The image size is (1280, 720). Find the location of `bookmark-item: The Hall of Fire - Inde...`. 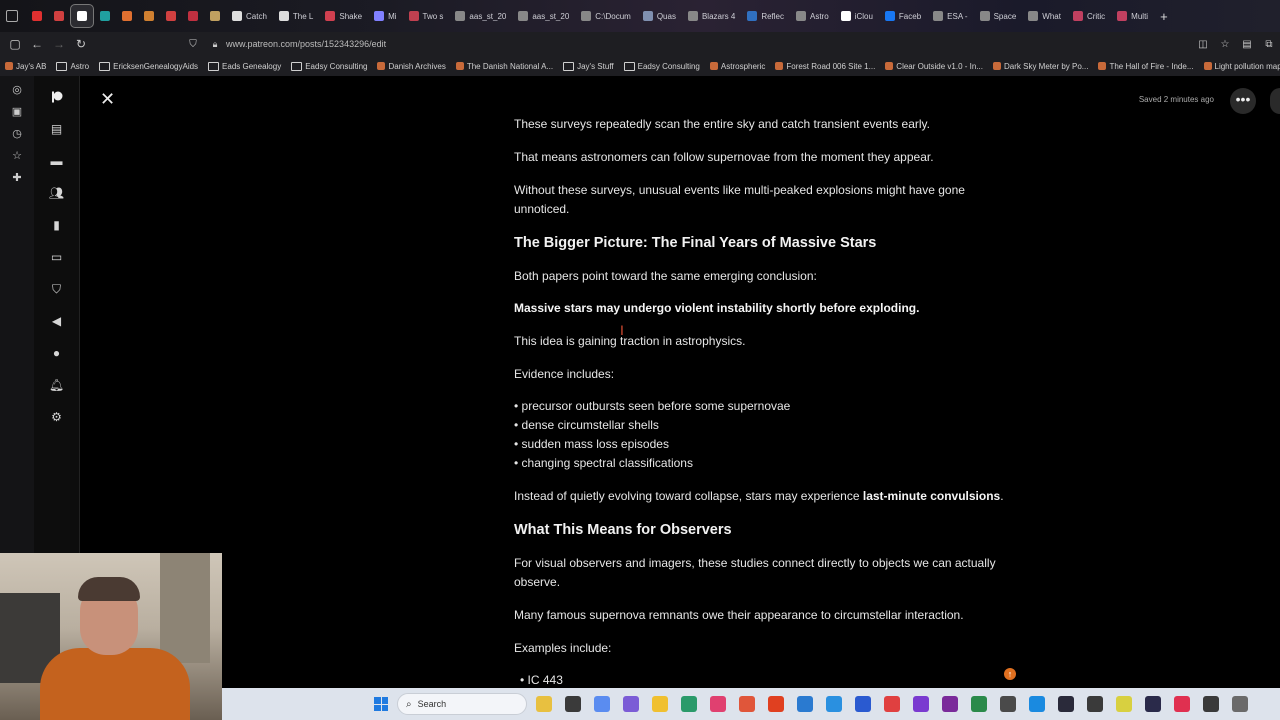

bookmark-item: The Hall of Fire - Inde... is located at coordinates (1145, 66).